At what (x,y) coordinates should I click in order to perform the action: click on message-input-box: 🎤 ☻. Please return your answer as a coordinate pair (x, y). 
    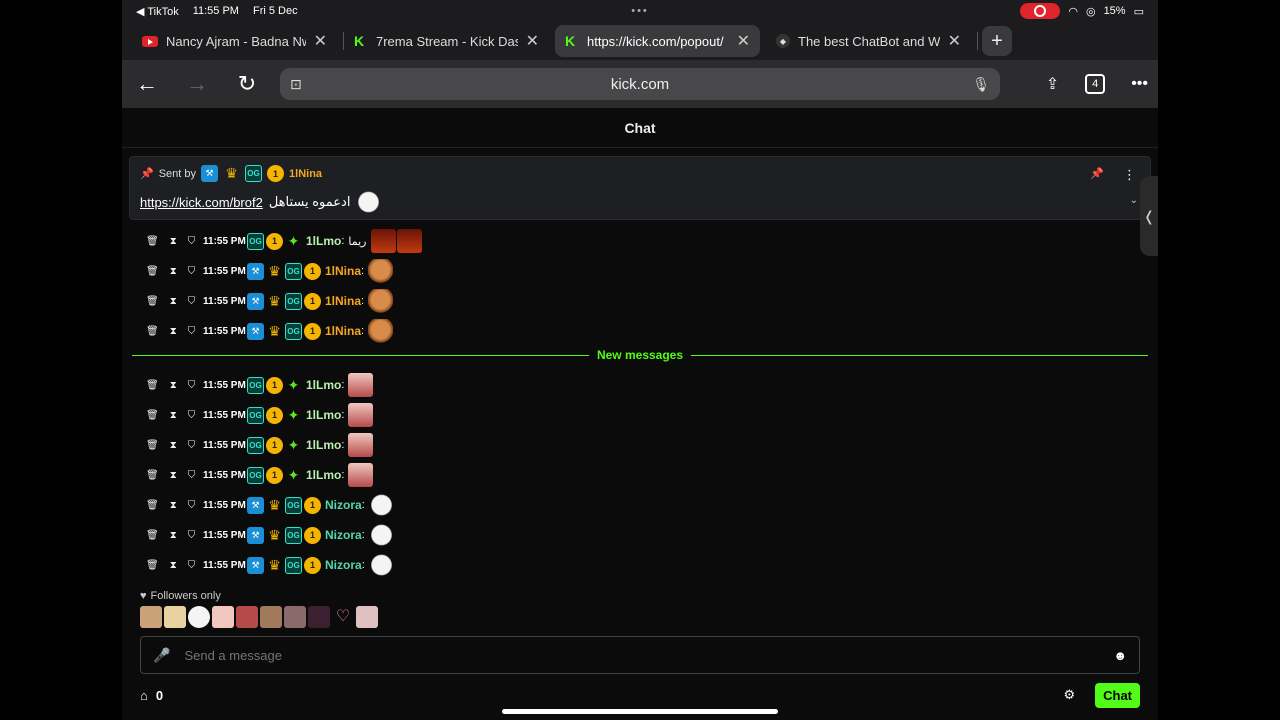
    Looking at the image, I should click on (640, 655).